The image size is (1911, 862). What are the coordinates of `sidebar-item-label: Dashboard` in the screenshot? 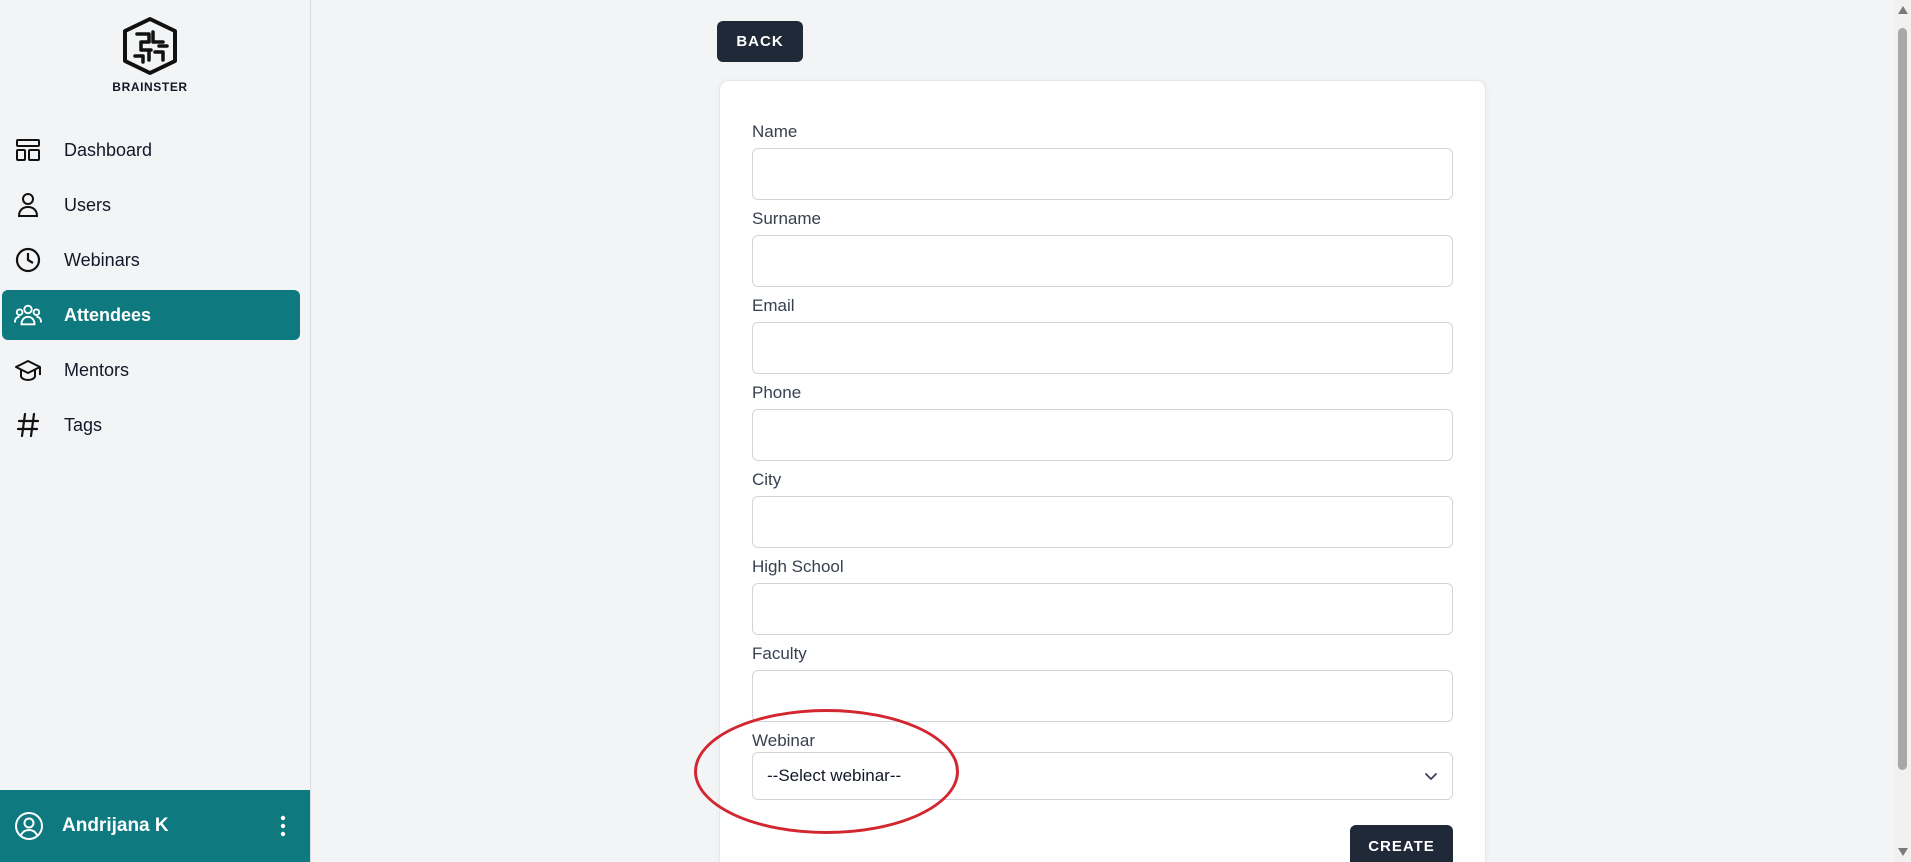 It's located at (108, 149).